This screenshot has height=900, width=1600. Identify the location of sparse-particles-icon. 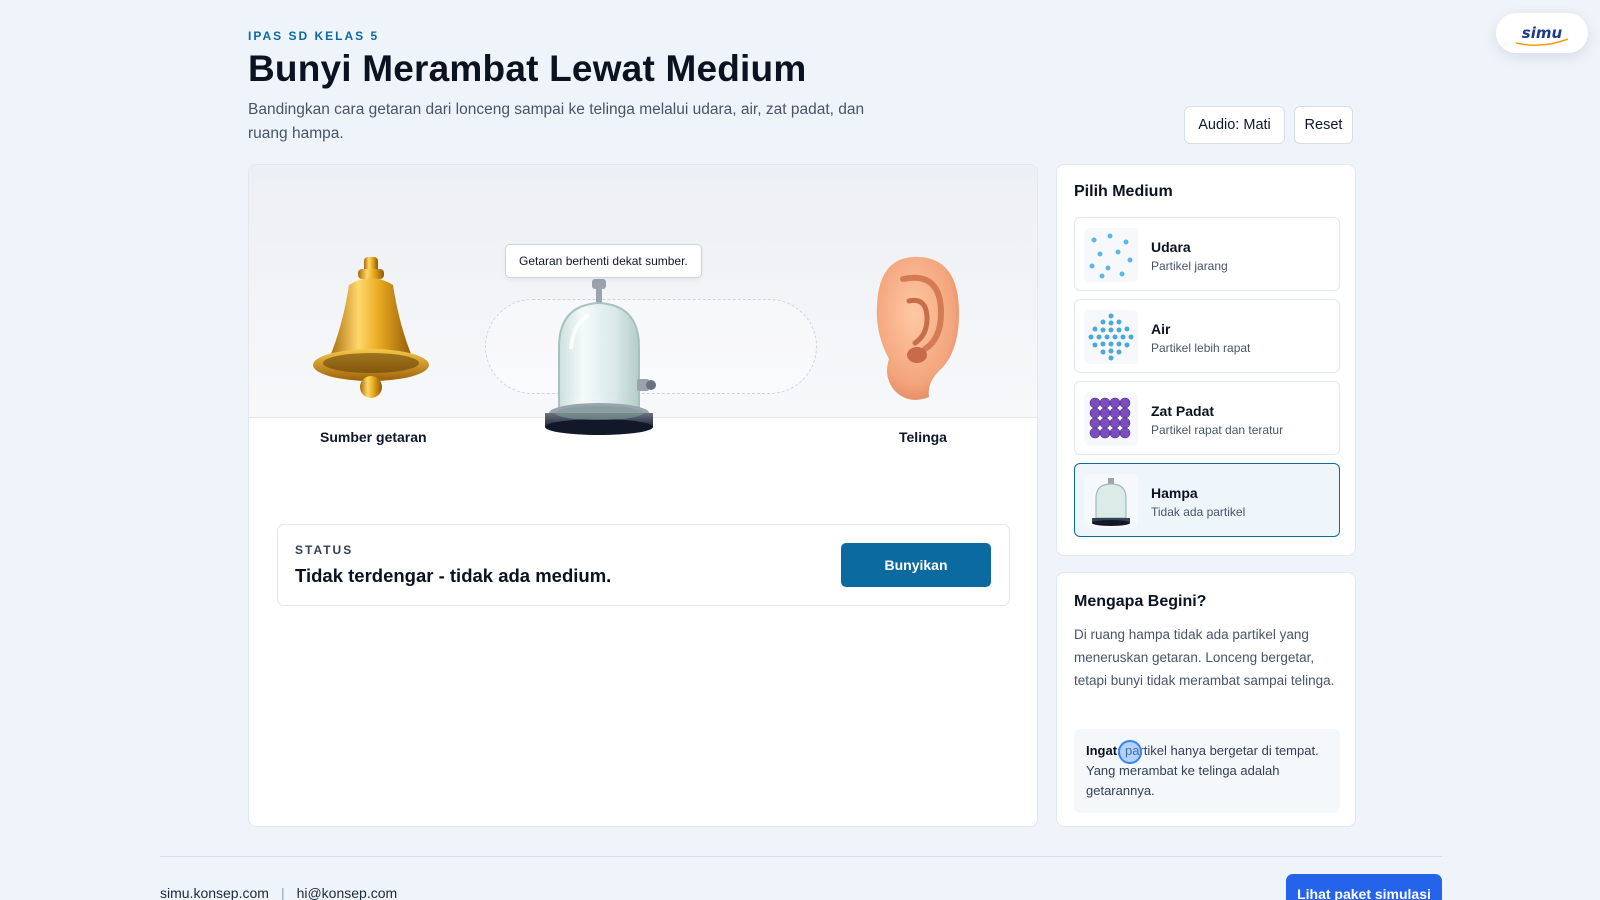
(1111, 255).